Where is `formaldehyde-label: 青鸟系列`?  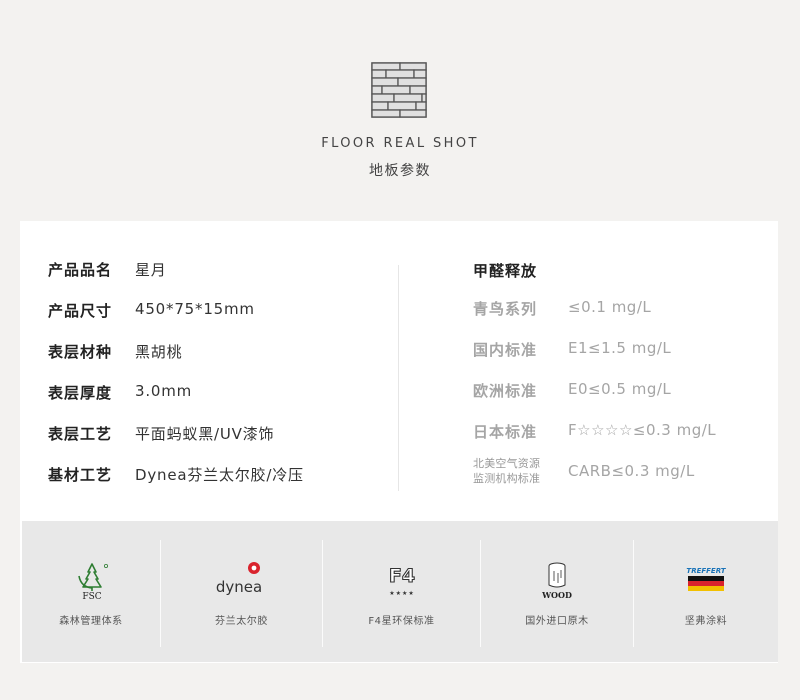
formaldehyde-label: 青鸟系列 is located at coordinates (505, 309).